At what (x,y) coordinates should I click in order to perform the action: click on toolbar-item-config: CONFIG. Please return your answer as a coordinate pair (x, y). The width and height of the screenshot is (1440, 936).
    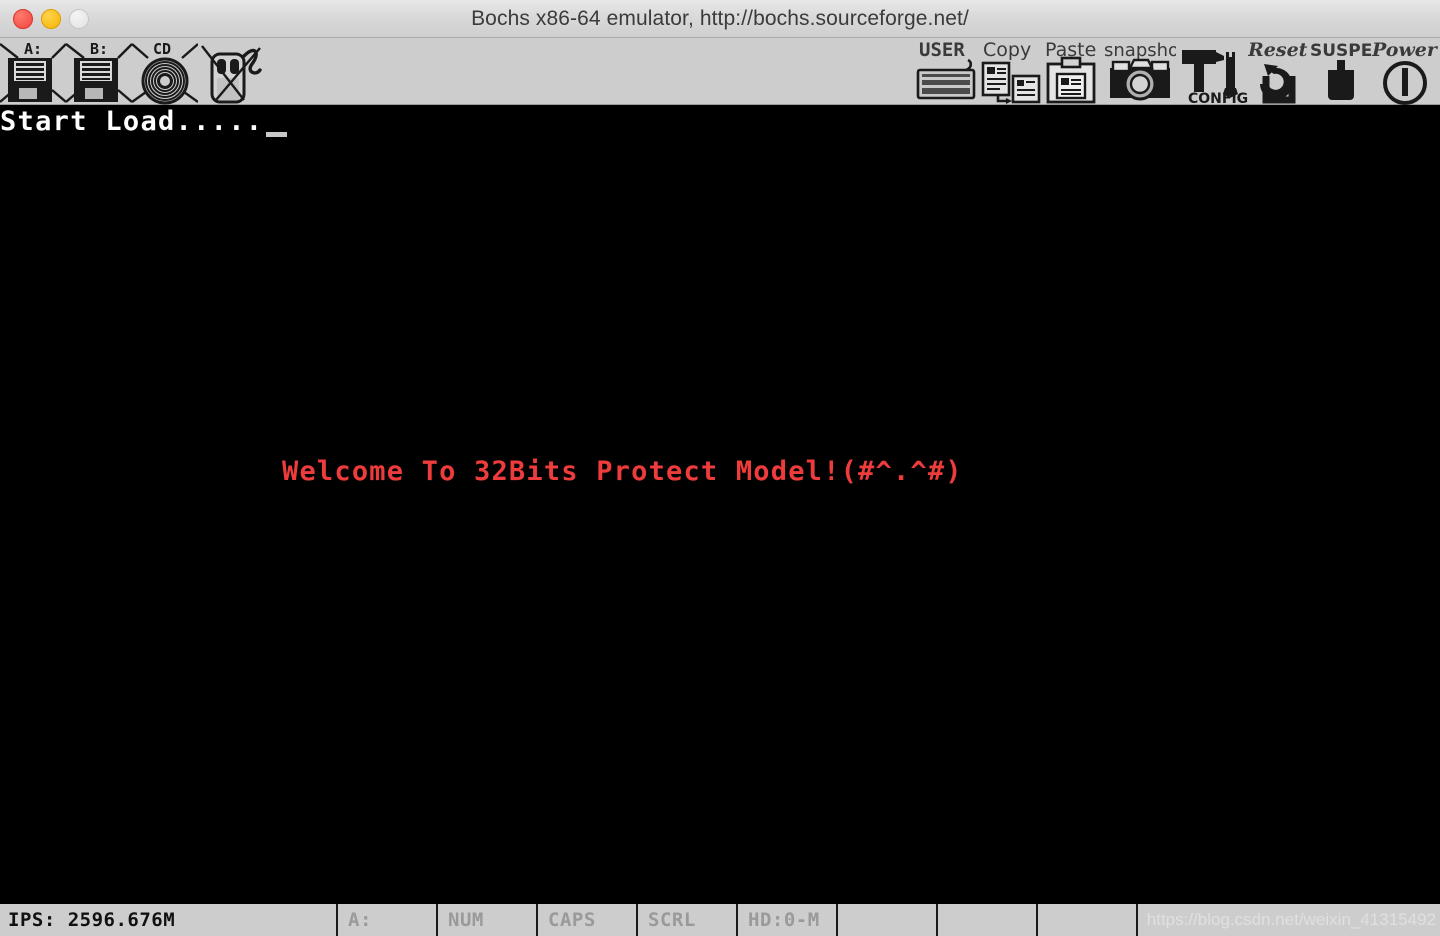
    Looking at the image, I should click on (1212, 71).